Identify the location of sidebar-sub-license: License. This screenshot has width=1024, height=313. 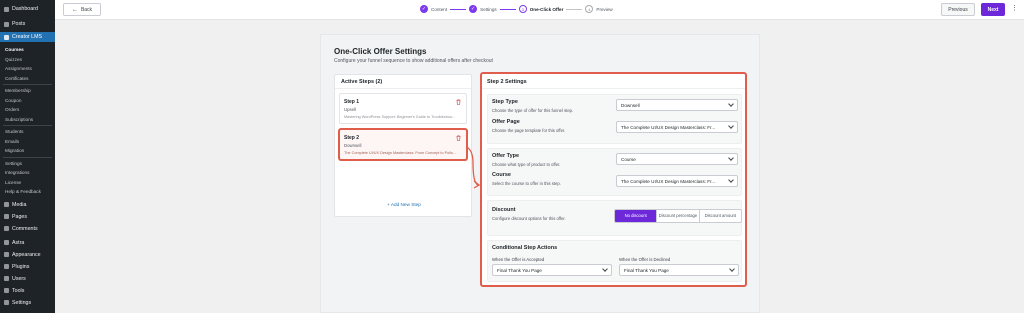
(27, 183).